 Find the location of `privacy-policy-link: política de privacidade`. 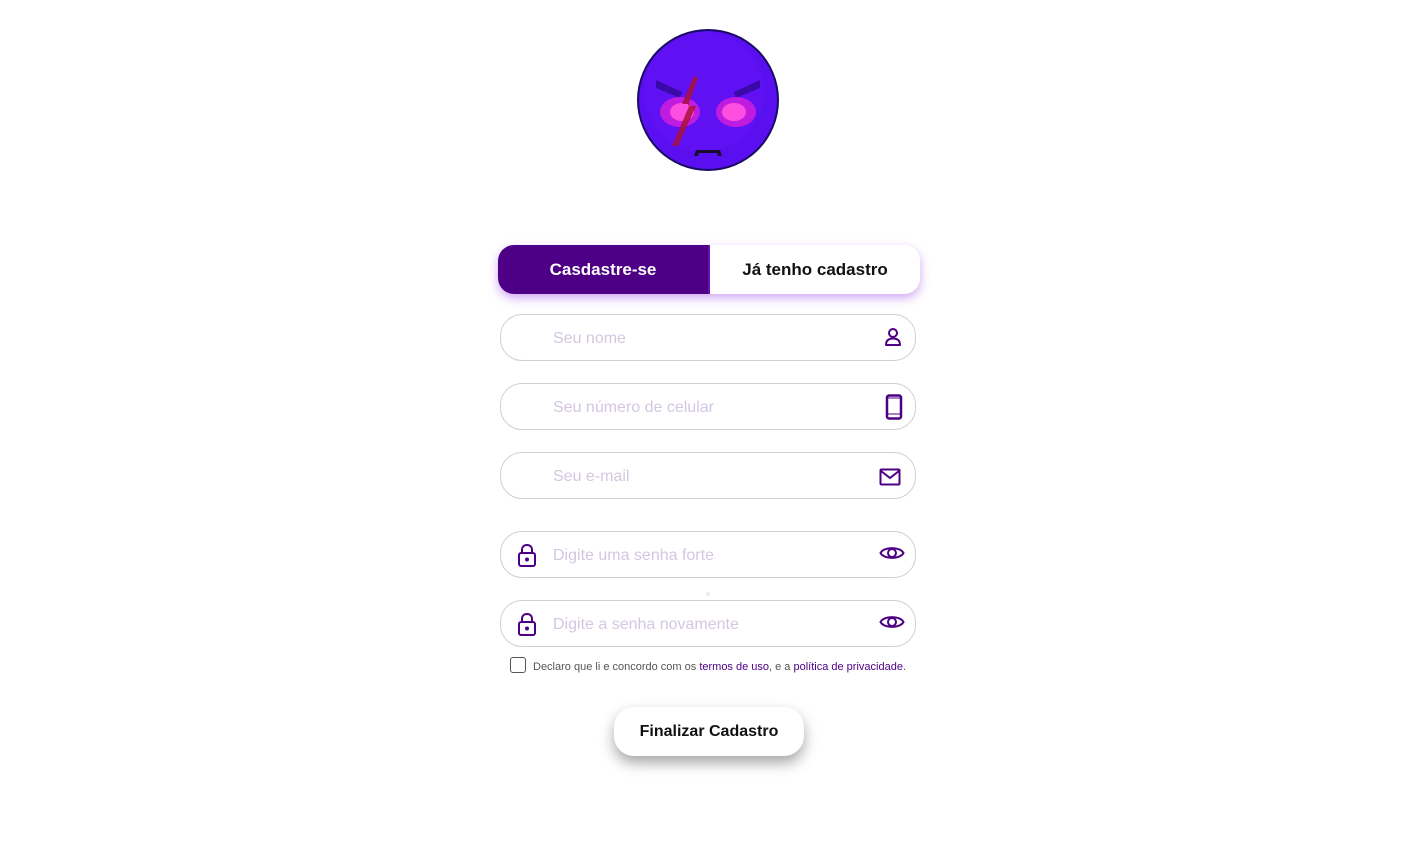

privacy-policy-link: política de privacidade is located at coordinates (847, 667).